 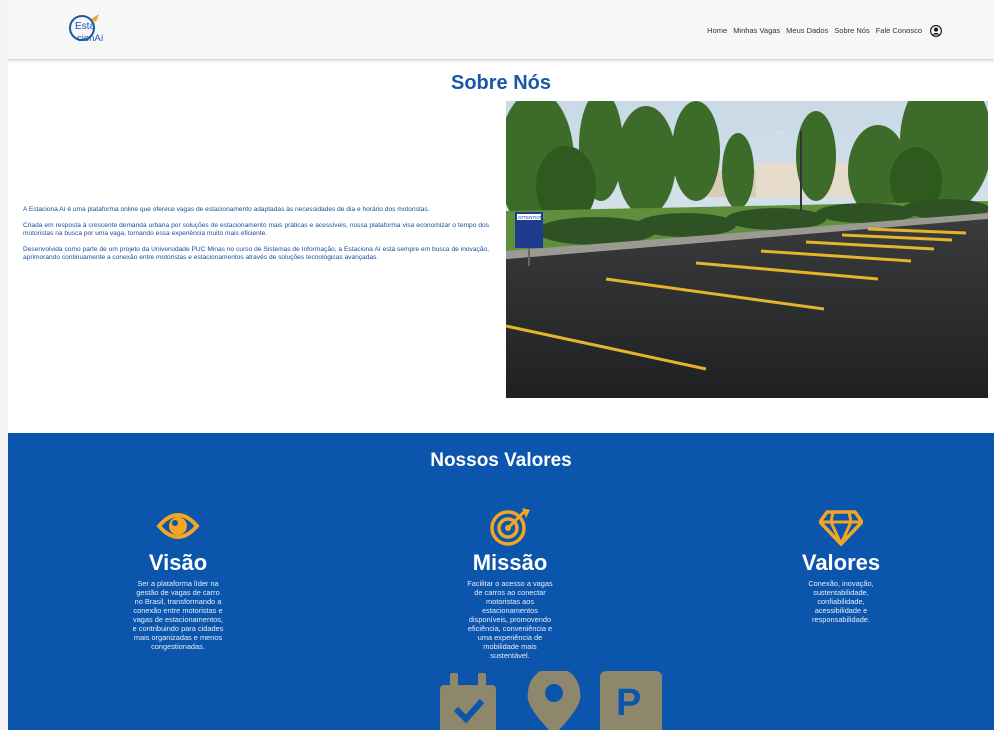 I want to click on sign-text: ATTENTION, so click(x=530, y=217).